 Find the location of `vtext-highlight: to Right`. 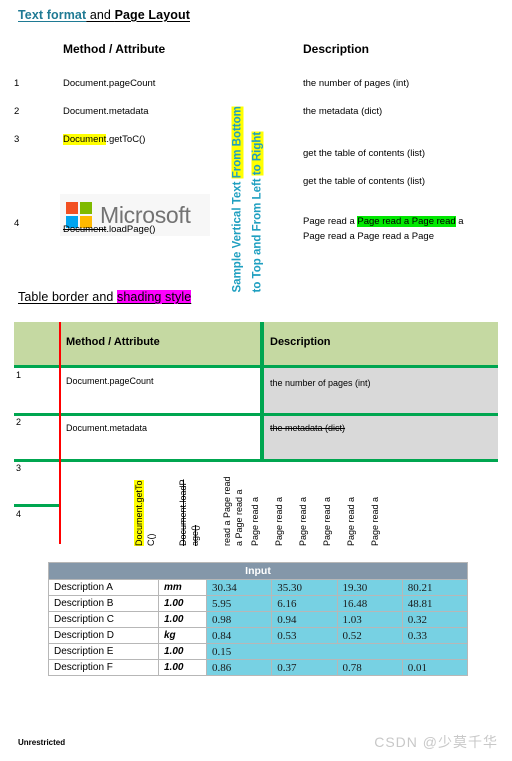

vtext-highlight: to Right is located at coordinates (257, 153).